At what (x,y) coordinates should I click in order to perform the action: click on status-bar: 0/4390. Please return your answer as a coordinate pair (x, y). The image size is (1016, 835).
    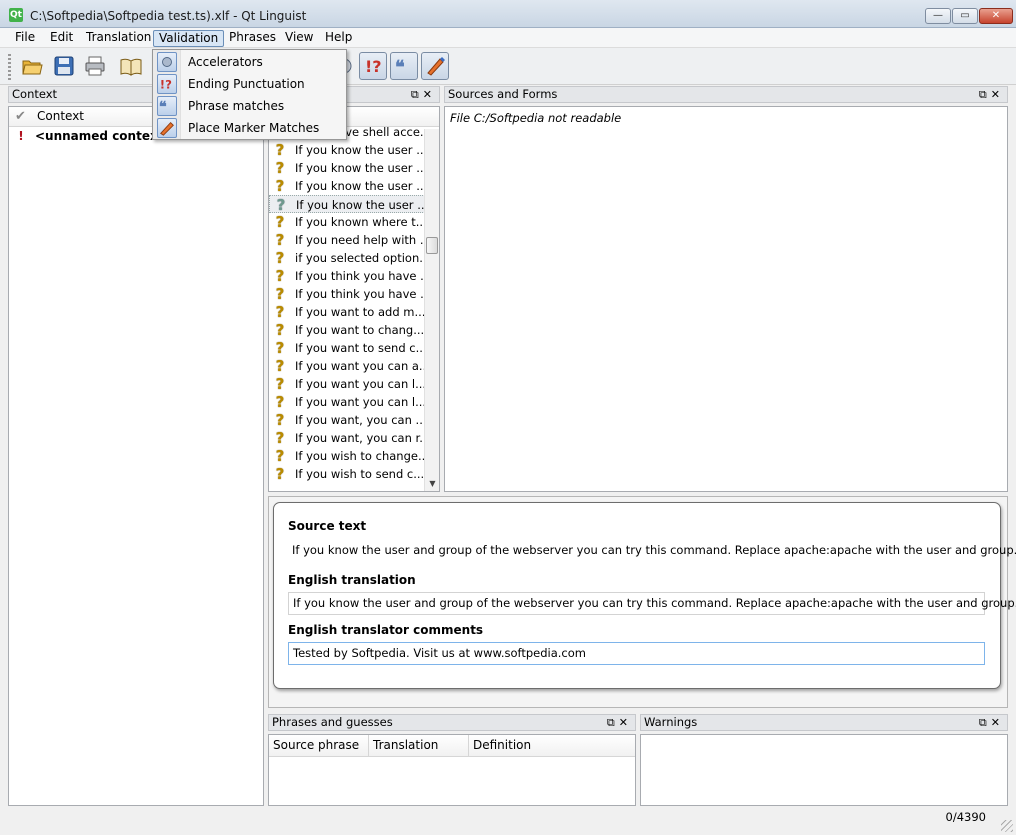
    Looking at the image, I should click on (508, 821).